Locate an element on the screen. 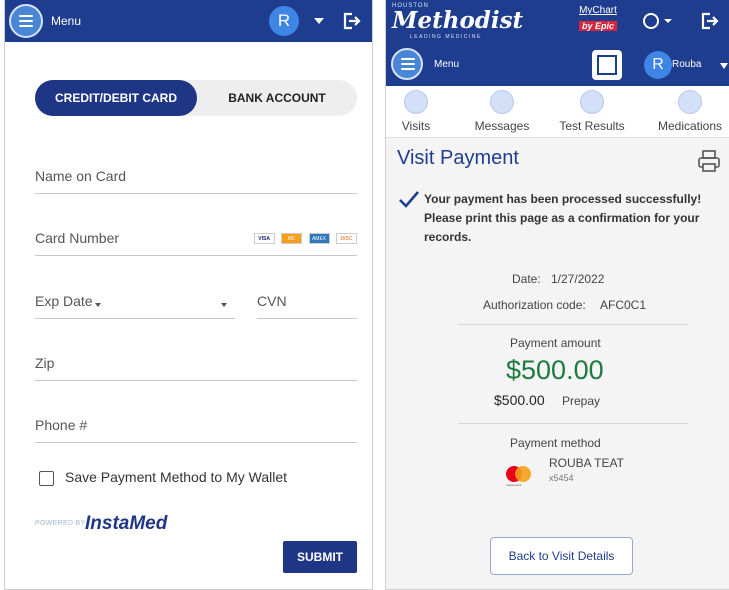 This screenshot has width=729, height=590. name-on-card-placeholder: Name on Card is located at coordinates (81, 176).